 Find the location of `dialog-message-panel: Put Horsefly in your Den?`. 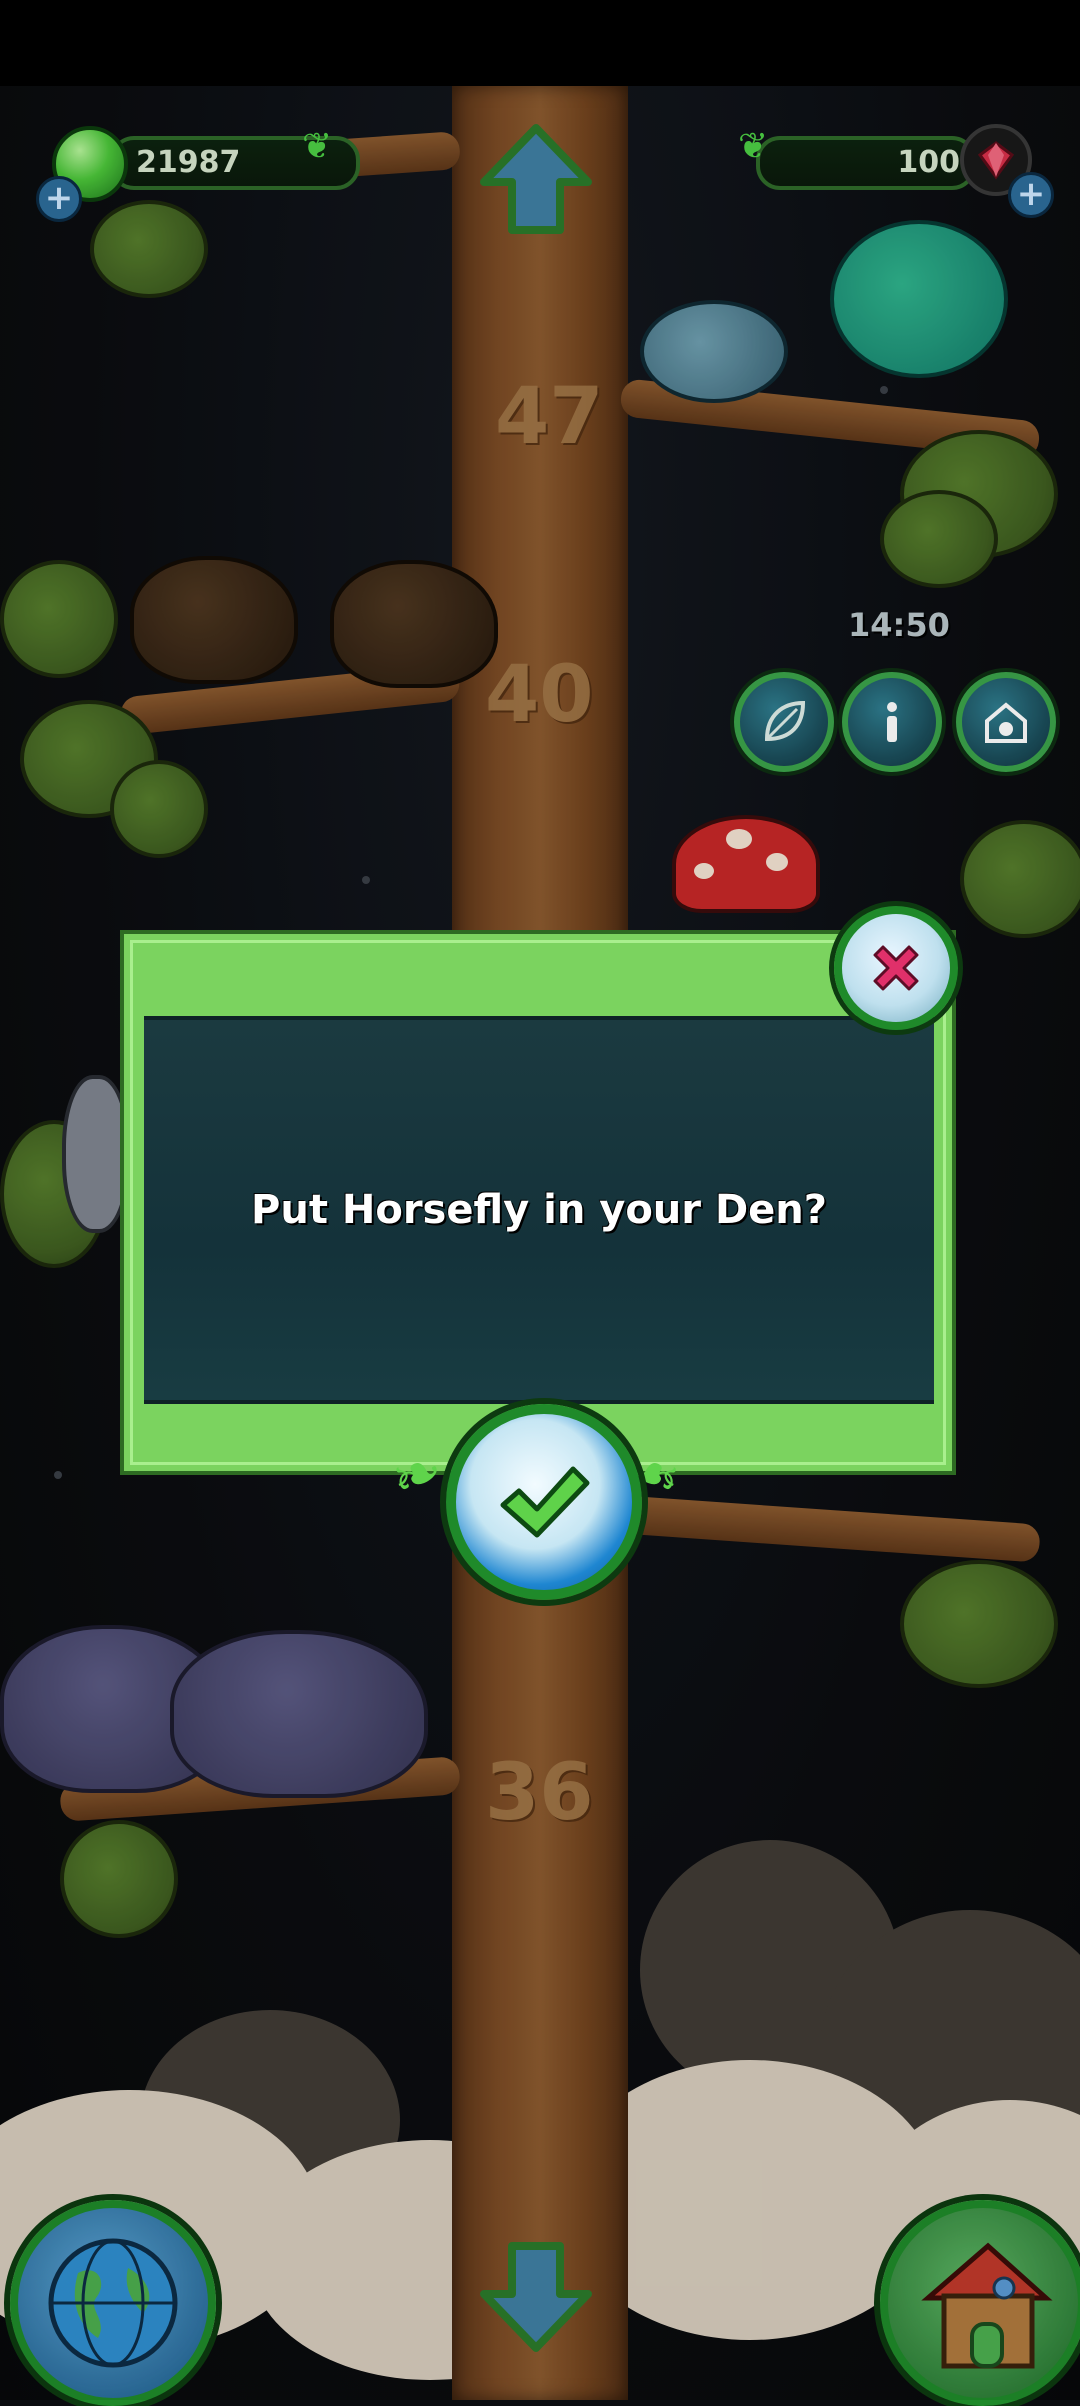

dialog-message-panel: Put Horsefly in your Den? is located at coordinates (539, 1210).